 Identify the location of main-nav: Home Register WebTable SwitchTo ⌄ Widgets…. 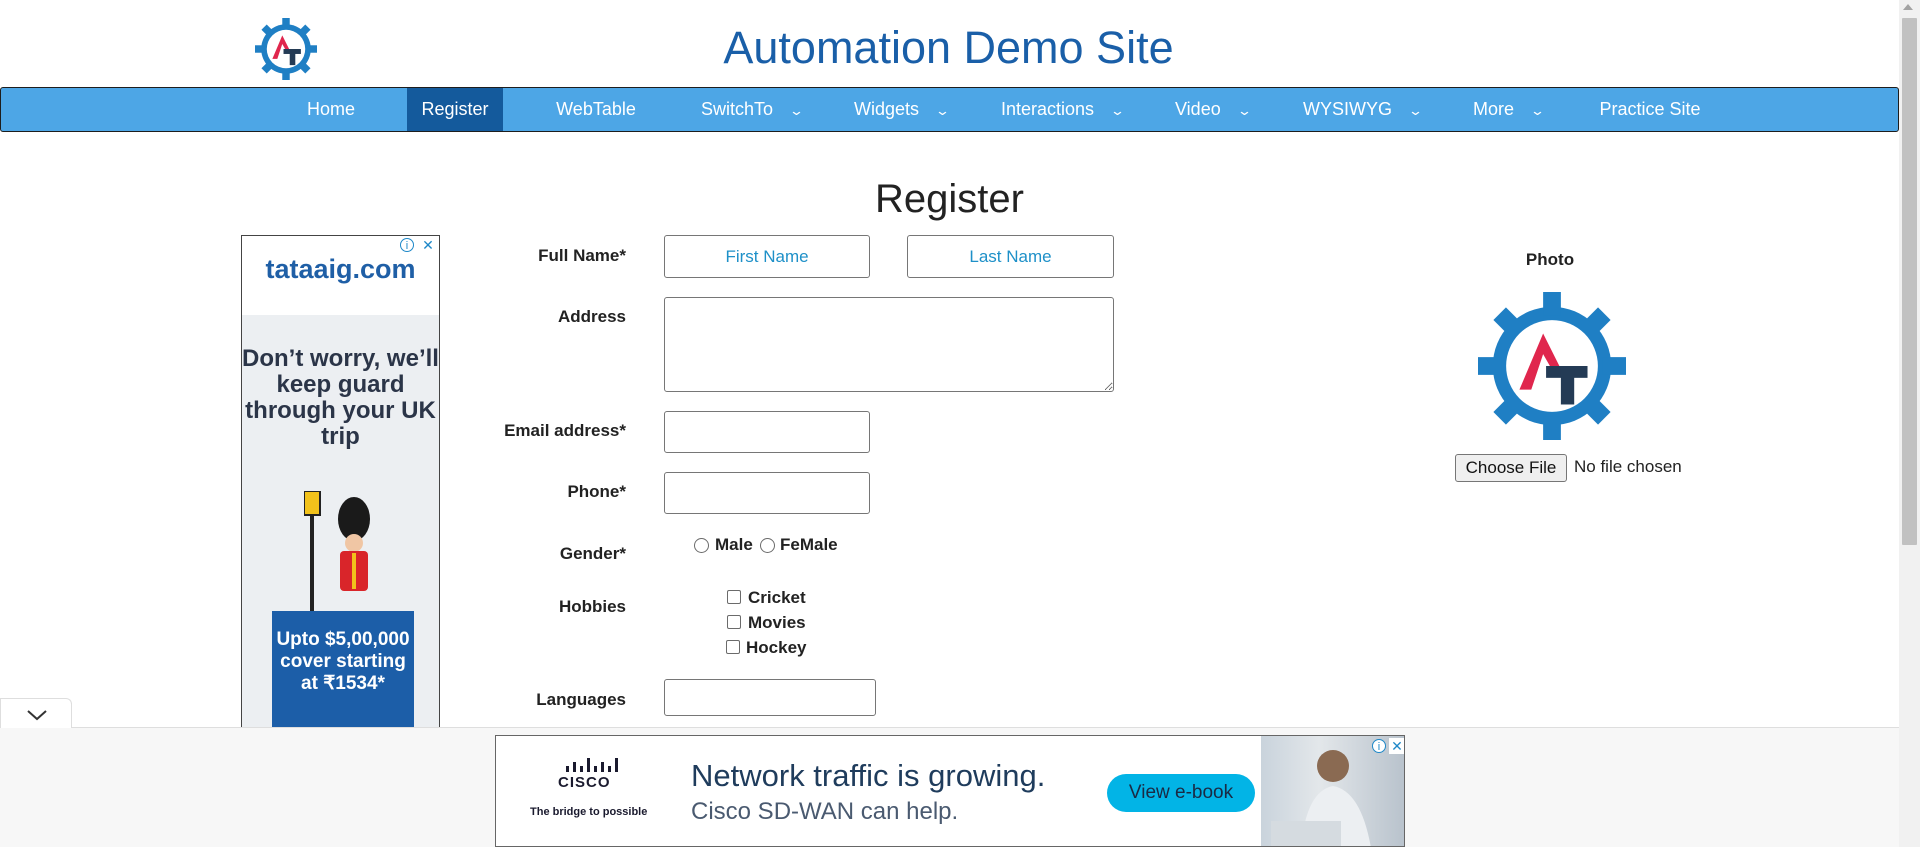
(949, 109).